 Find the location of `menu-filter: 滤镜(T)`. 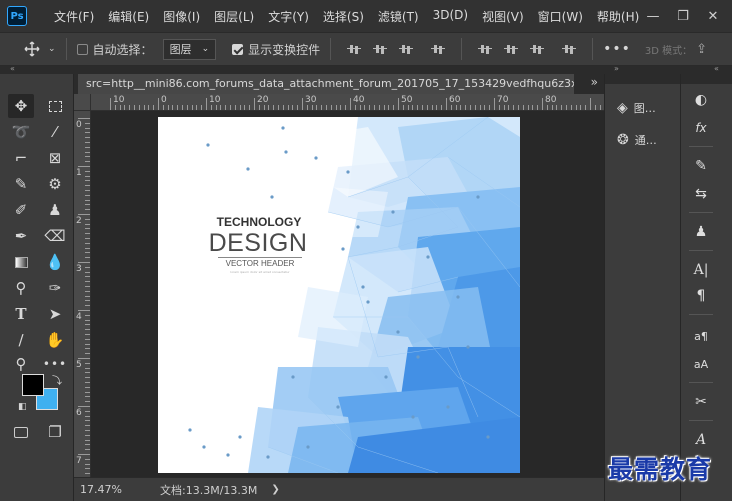

menu-filter: 滤镜(T) is located at coordinates (398, 16).